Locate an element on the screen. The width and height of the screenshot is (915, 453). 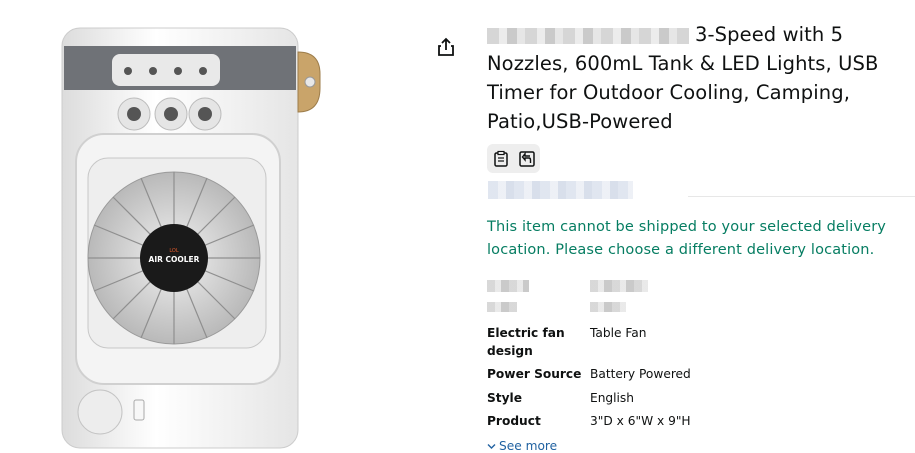
redacted-rating is located at coordinates (560, 190).